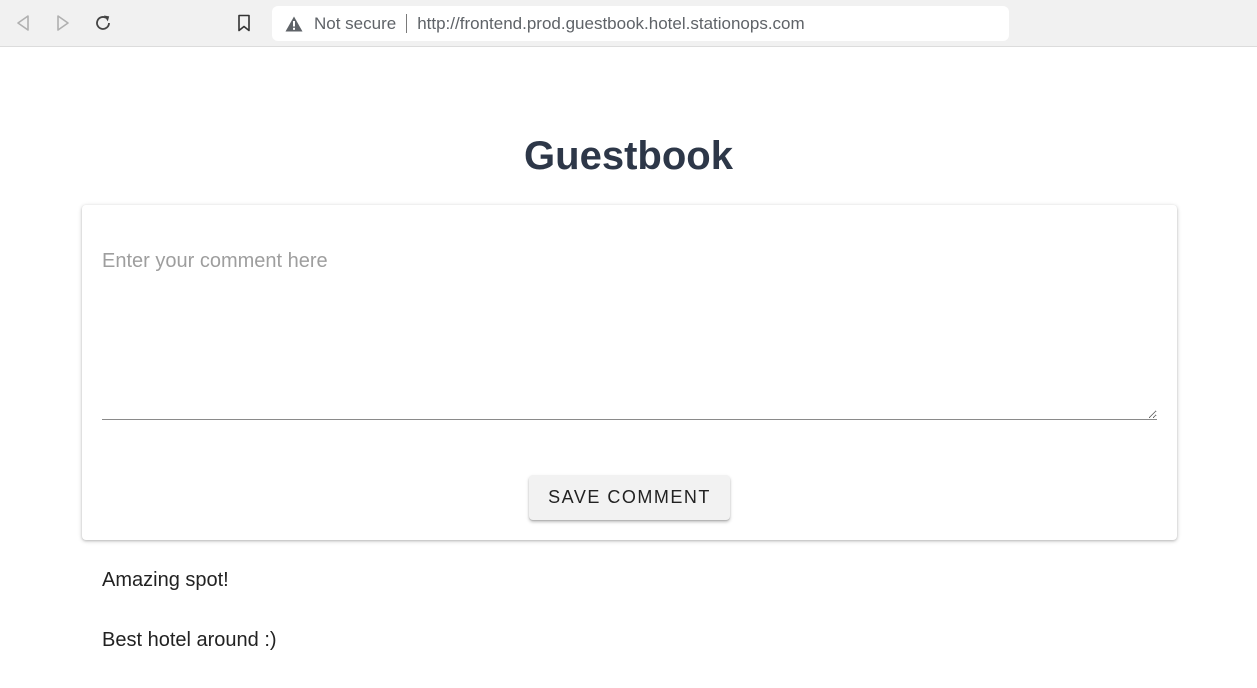 Image resolution: width=1257 pixels, height=688 pixels. What do you see at coordinates (355, 24) in the screenshot?
I see `security-label: Not secure` at bounding box center [355, 24].